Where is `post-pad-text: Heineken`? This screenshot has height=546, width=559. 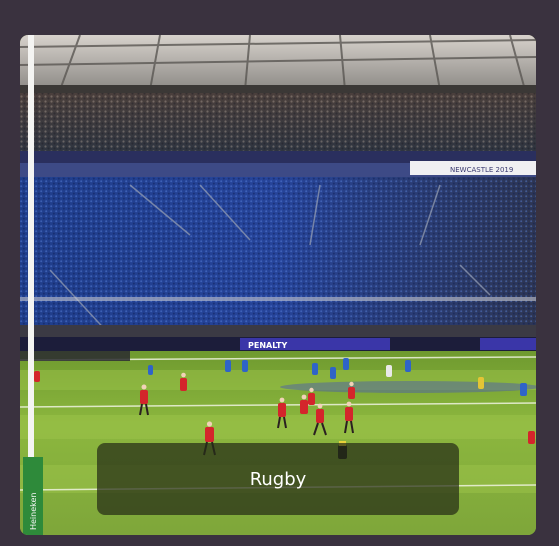
post-pad-text: Heineken is located at coordinates (33, 512).